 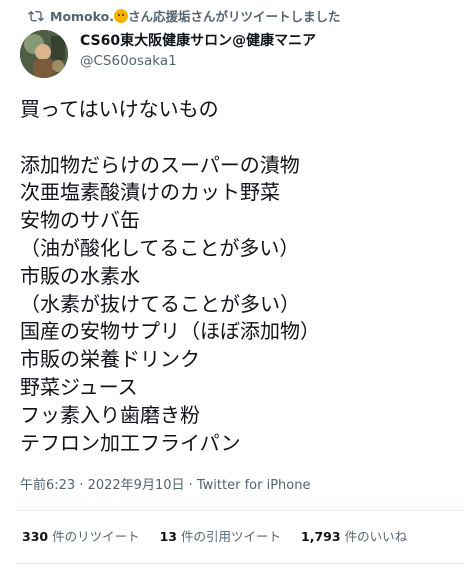 What do you see at coordinates (96, 536) in the screenshot?
I see `retweets-label: 件のリツイート` at bounding box center [96, 536].